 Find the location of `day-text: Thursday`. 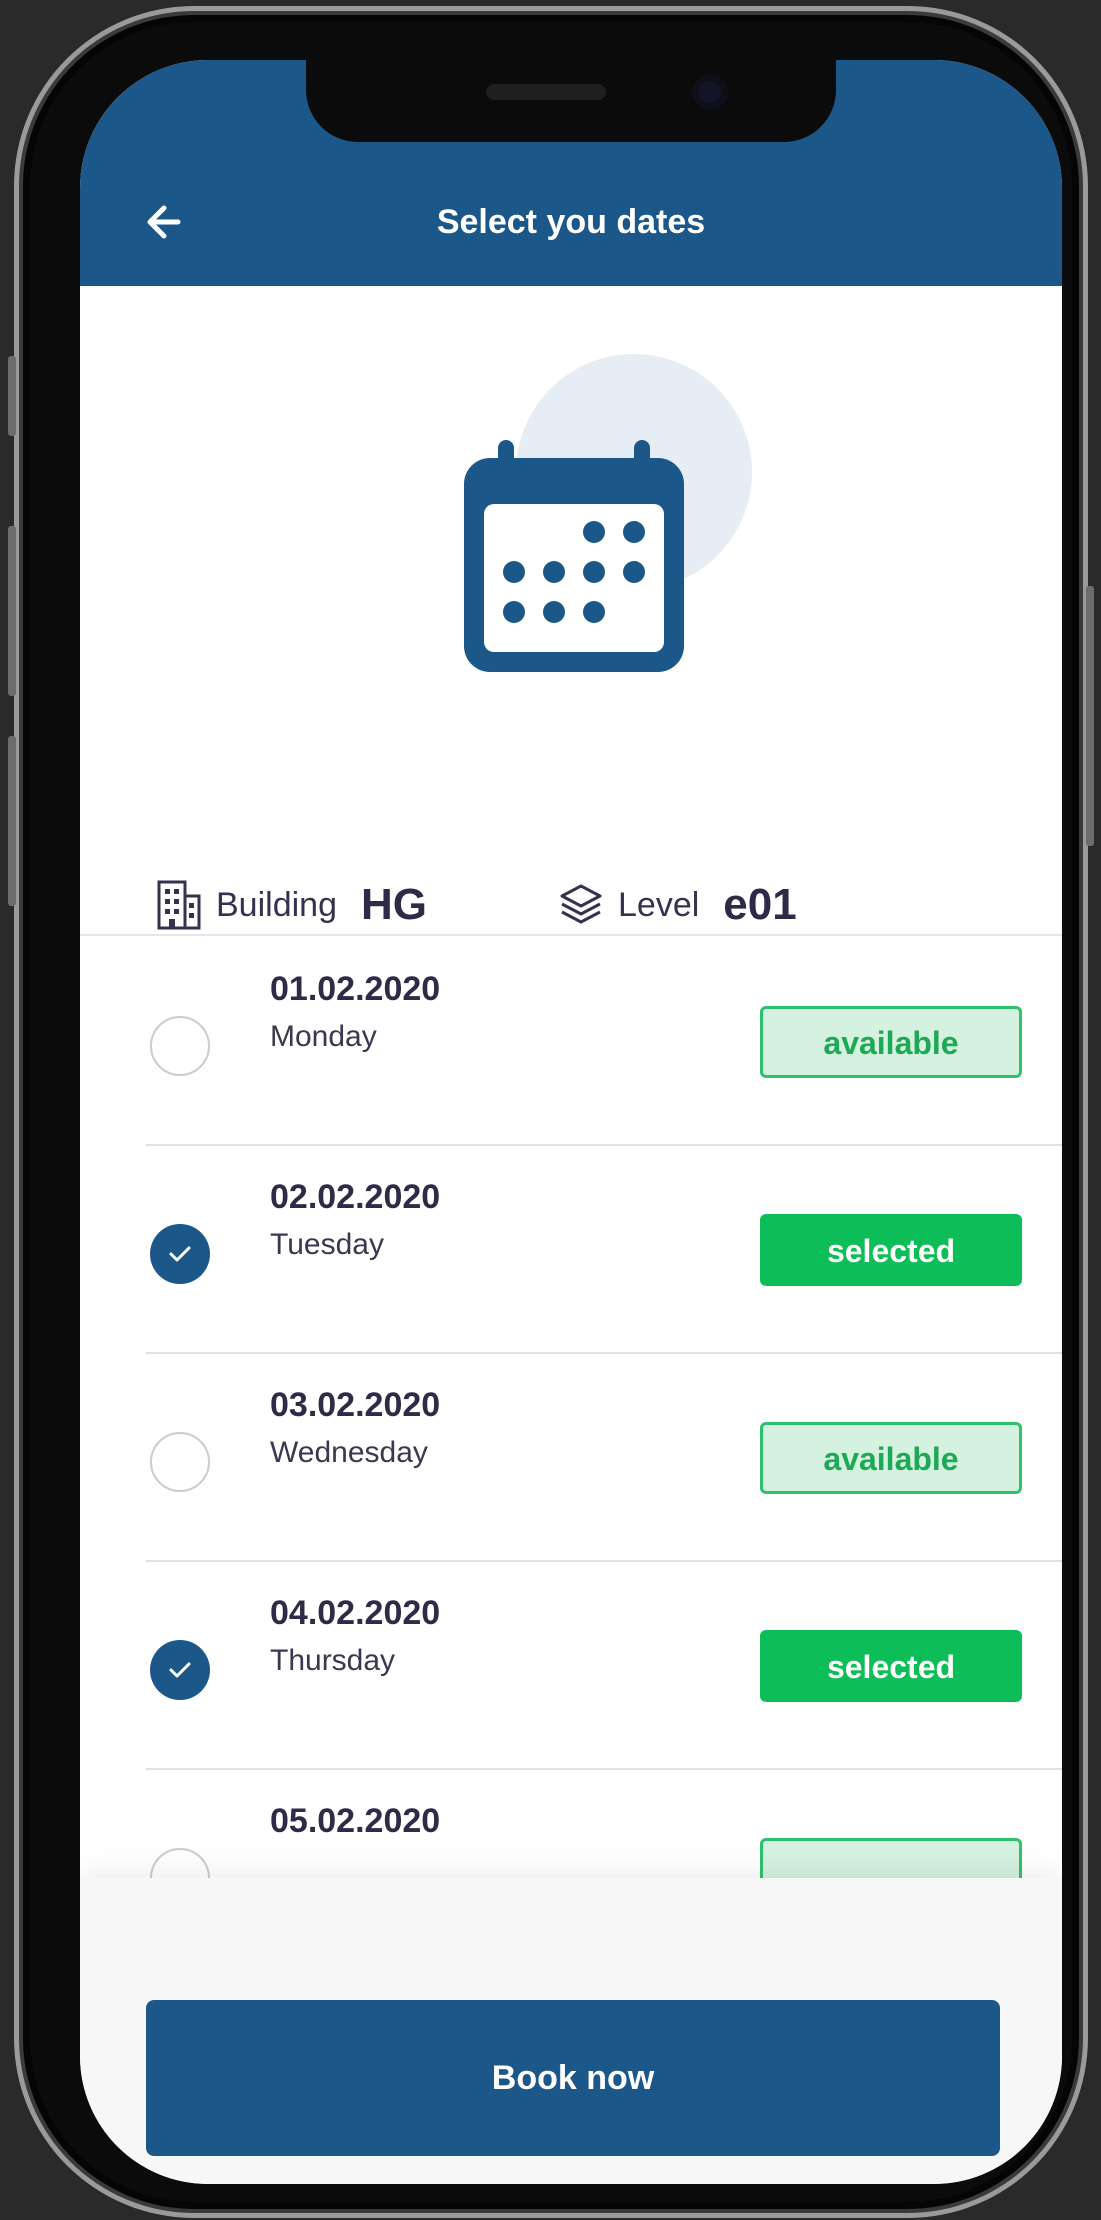

day-text: Thursday is located at coordinates (333, 1660).